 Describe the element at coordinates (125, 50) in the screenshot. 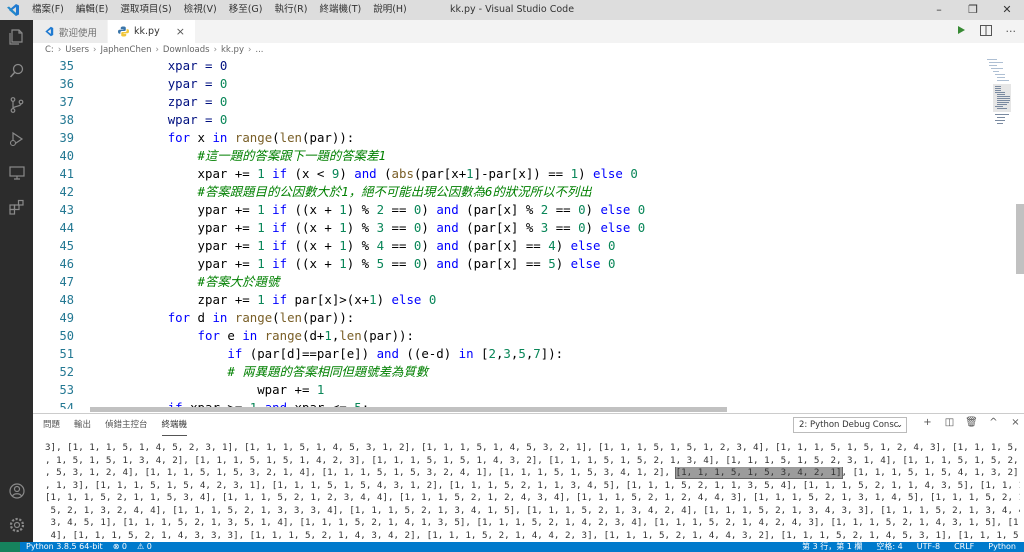

I see `breadcrumb-item: JaphenChen` at that location.